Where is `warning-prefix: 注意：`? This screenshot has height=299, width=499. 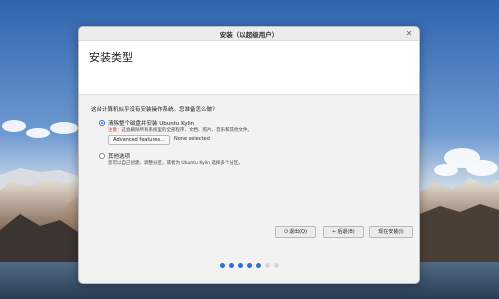 warning-prefix: 注意： is located at coordinates (115, 130).